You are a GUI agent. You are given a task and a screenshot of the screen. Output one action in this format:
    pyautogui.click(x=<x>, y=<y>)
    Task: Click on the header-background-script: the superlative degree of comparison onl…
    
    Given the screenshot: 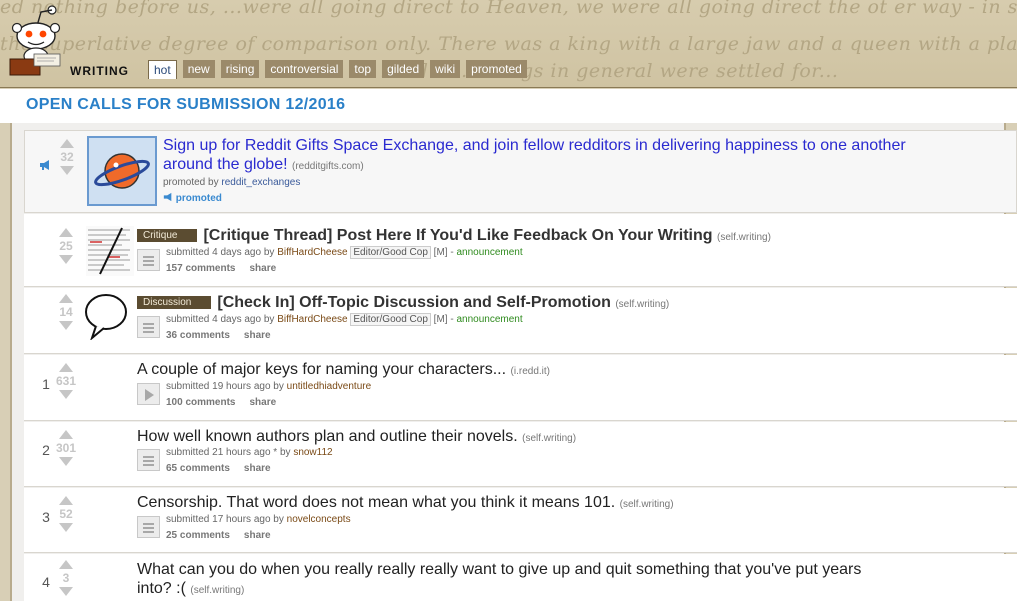 What is the action you would take?
    pyautogui.click(x=508, y=44)
    